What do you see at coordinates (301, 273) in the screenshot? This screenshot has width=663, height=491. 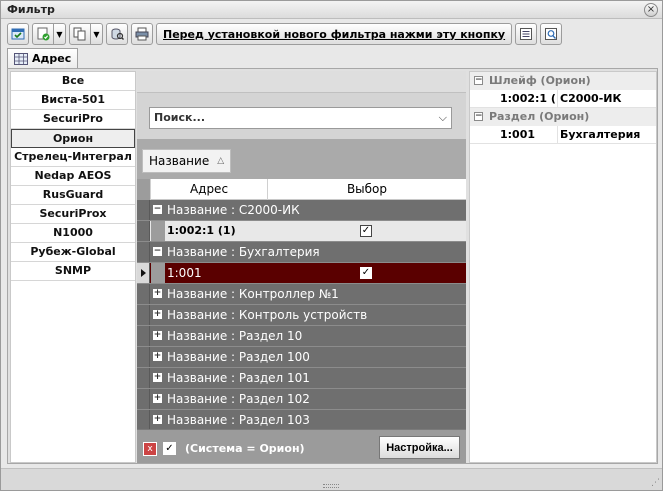 I see `table-row-selected: 1:001 ✓` at bounding box center [301, 273].